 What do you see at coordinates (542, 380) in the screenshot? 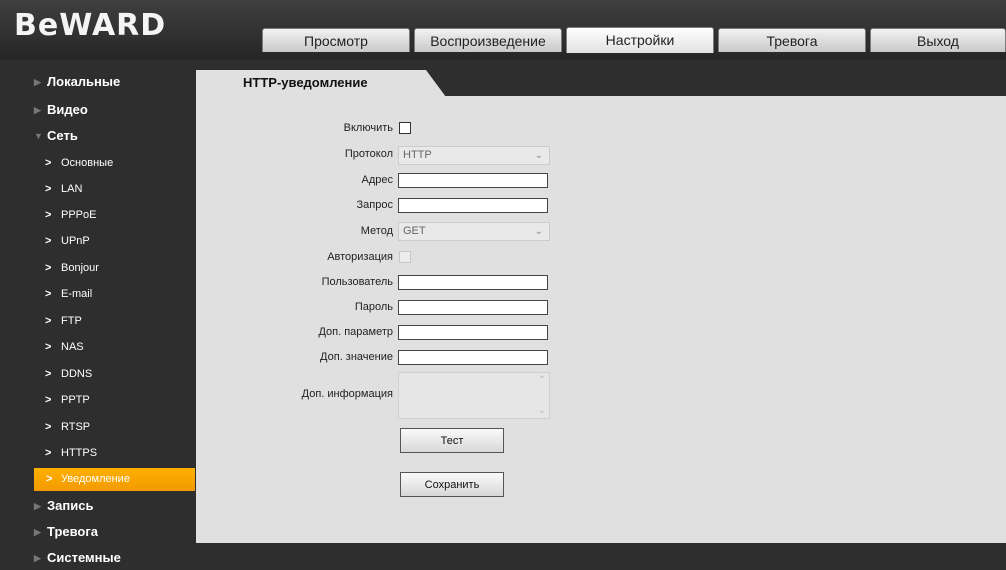
I see `scroll-up-icon: ⌃` at bounding box center [542, 380].